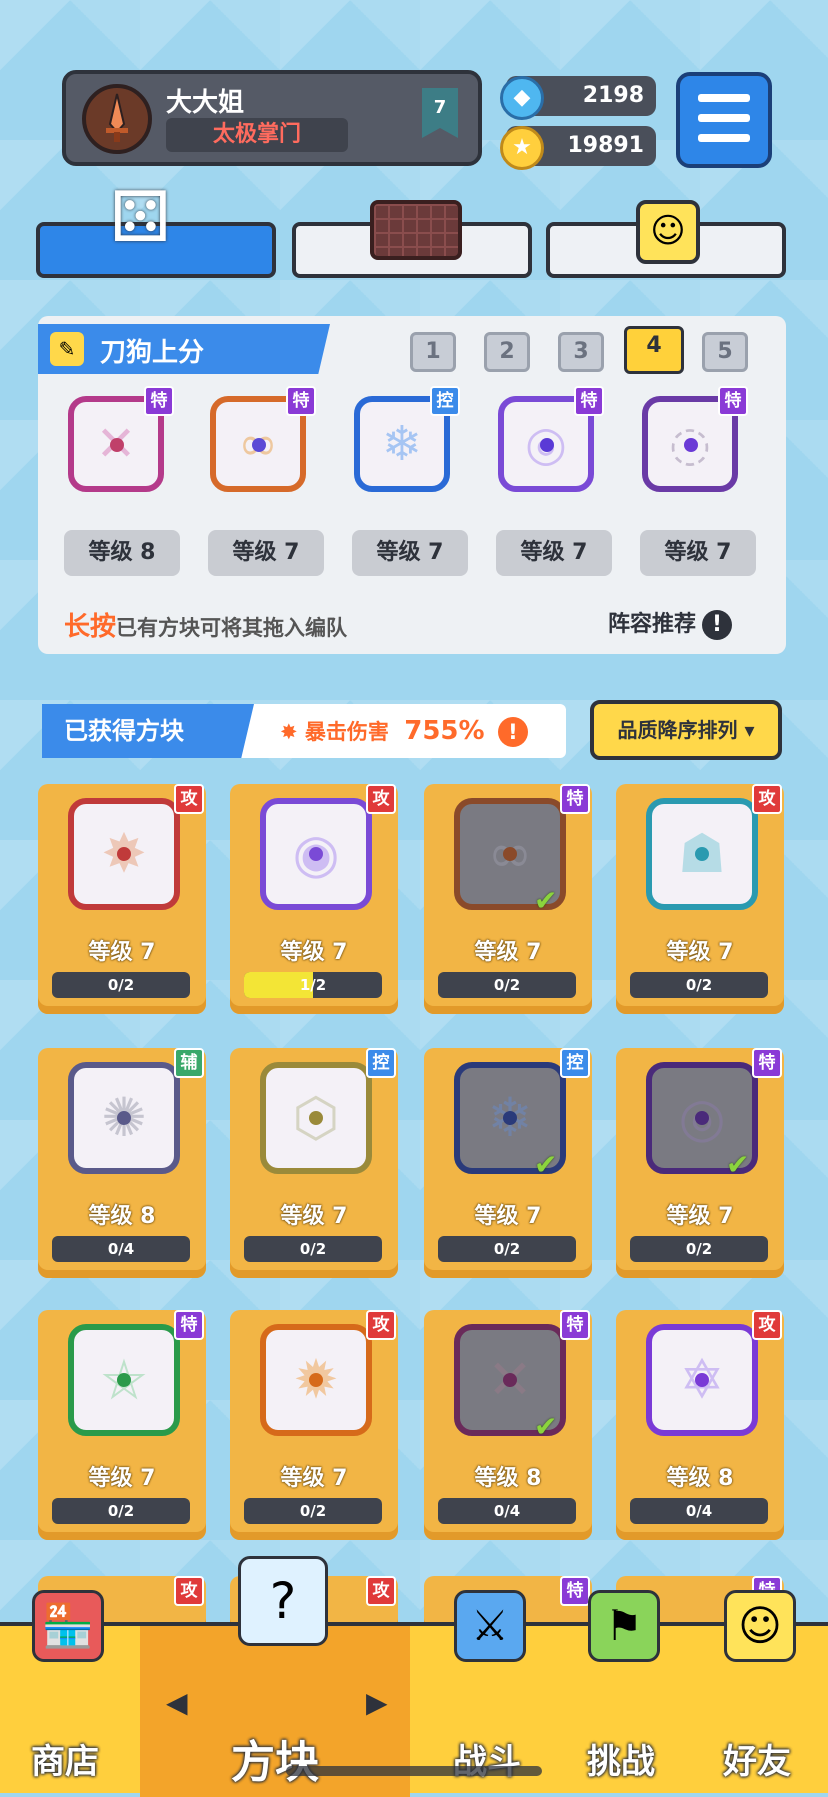  I want to click on signpost-icon: ⚑, so click(624, 1626).